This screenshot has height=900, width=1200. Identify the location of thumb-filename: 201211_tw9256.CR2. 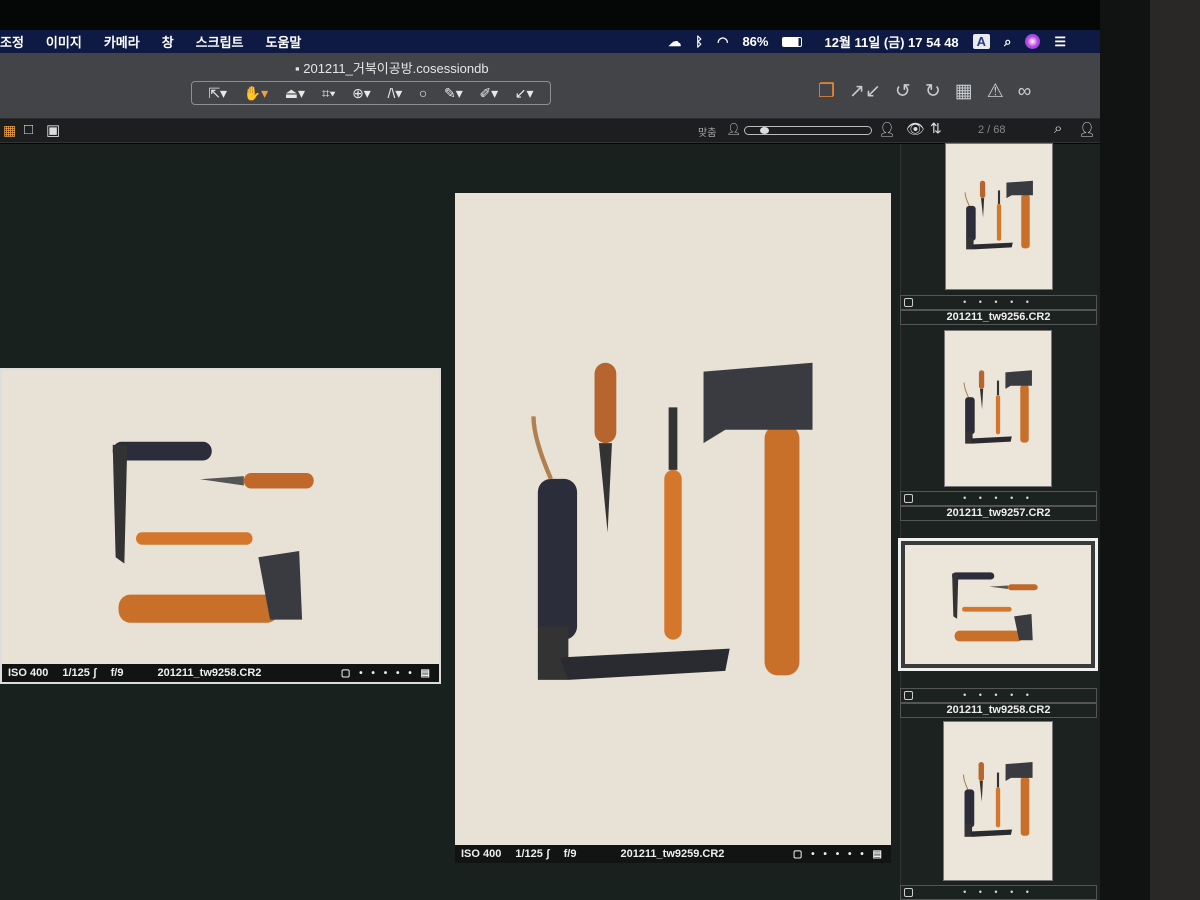
(998, 317).